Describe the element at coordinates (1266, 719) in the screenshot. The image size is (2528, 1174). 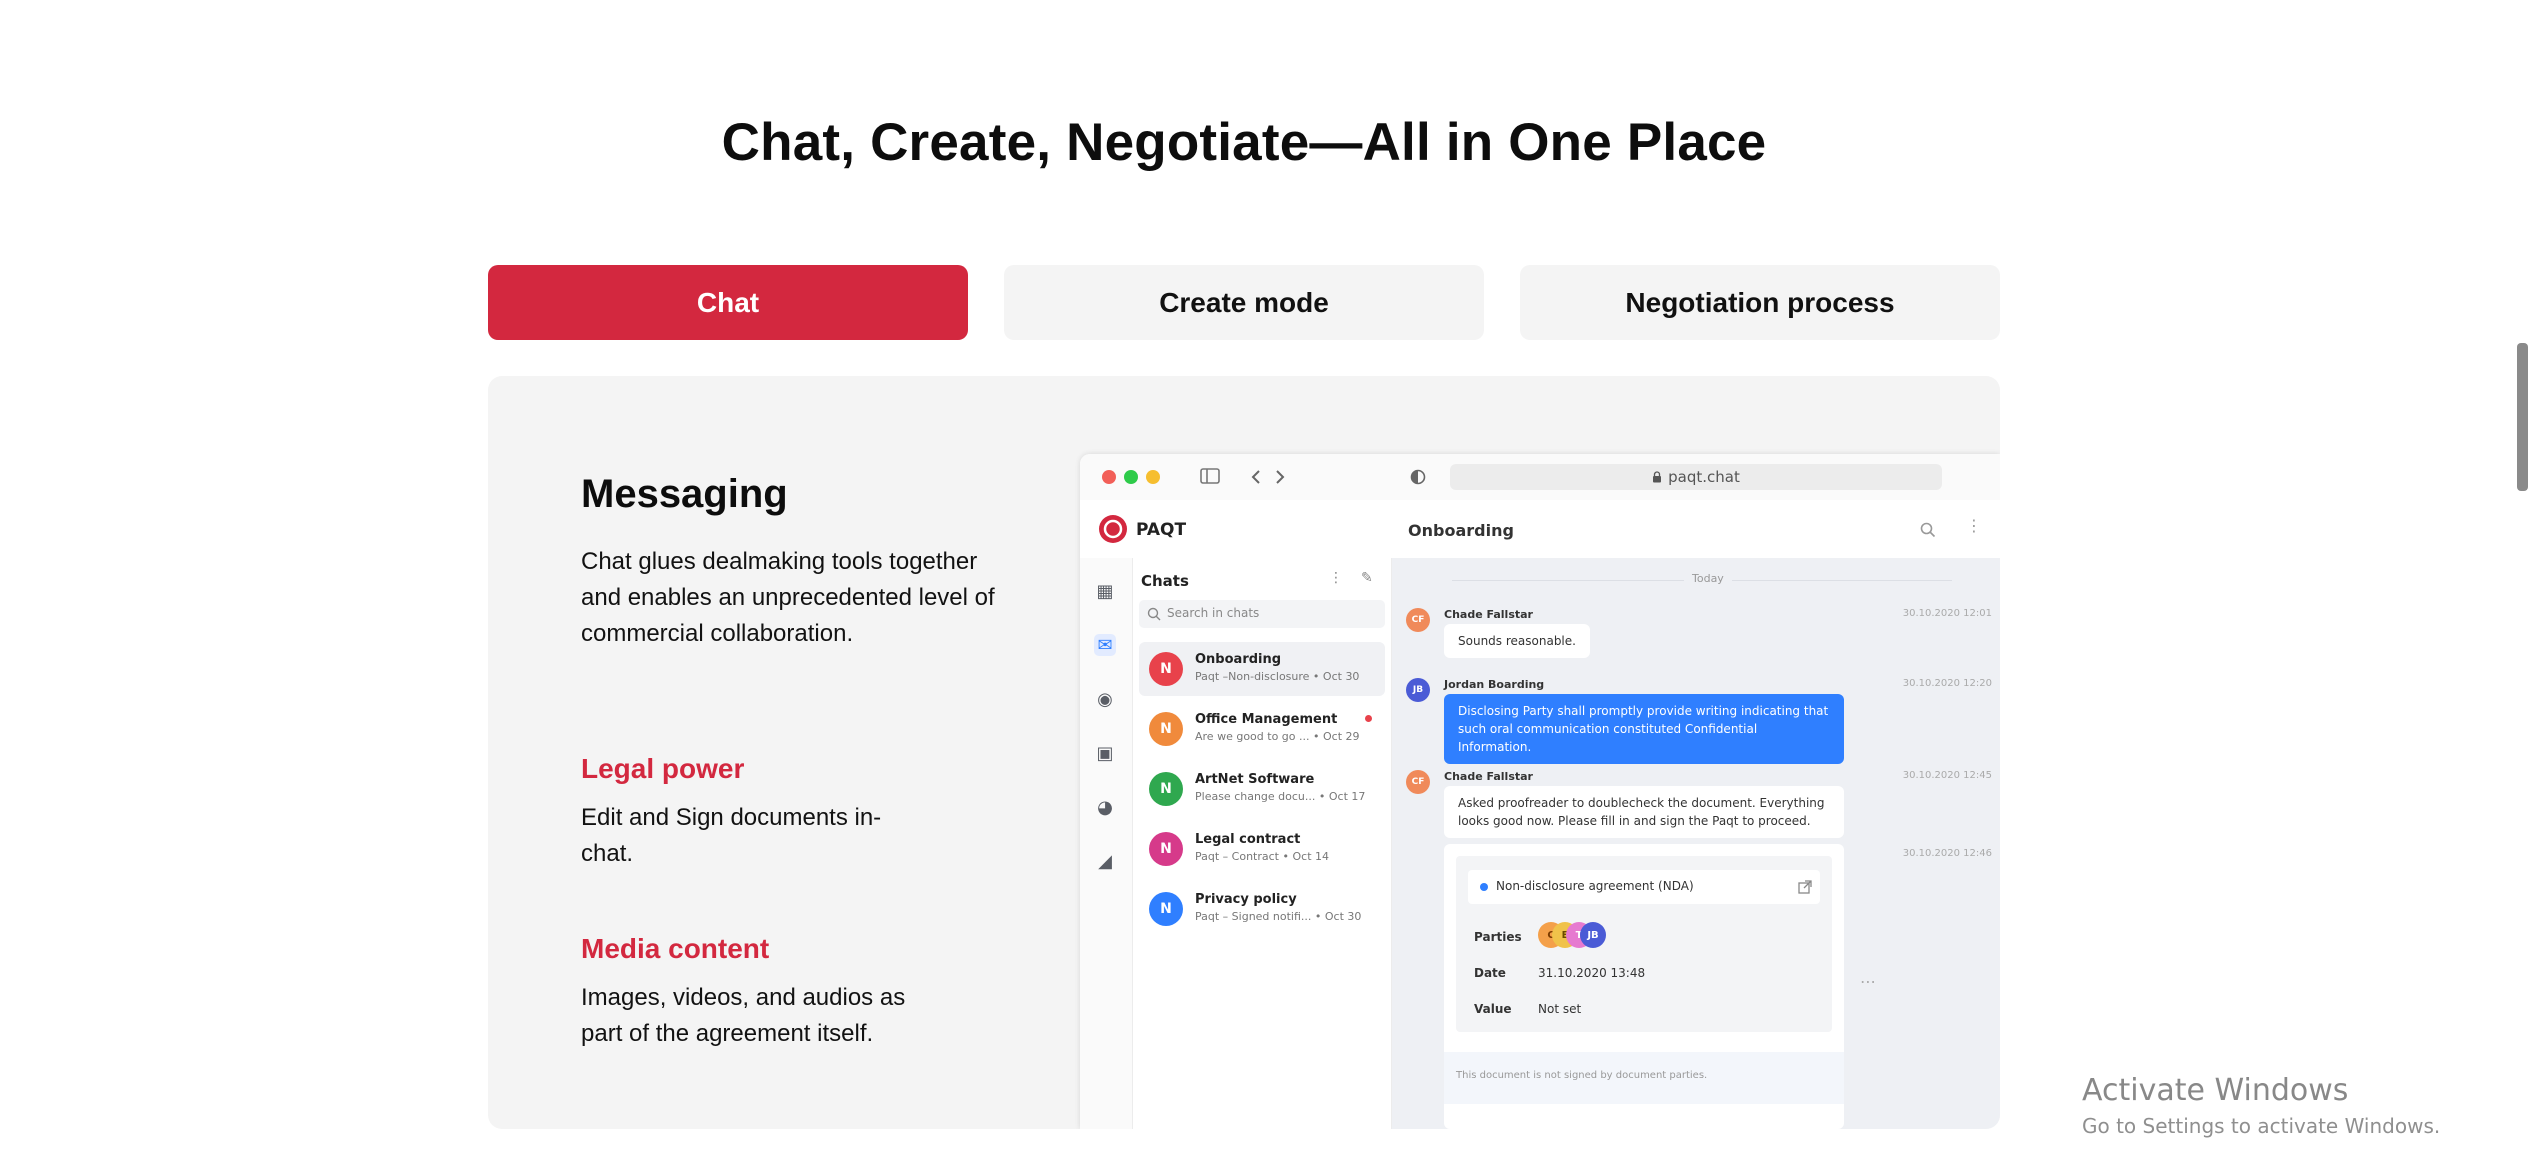
I see `chat-name: Office Management` at that location.